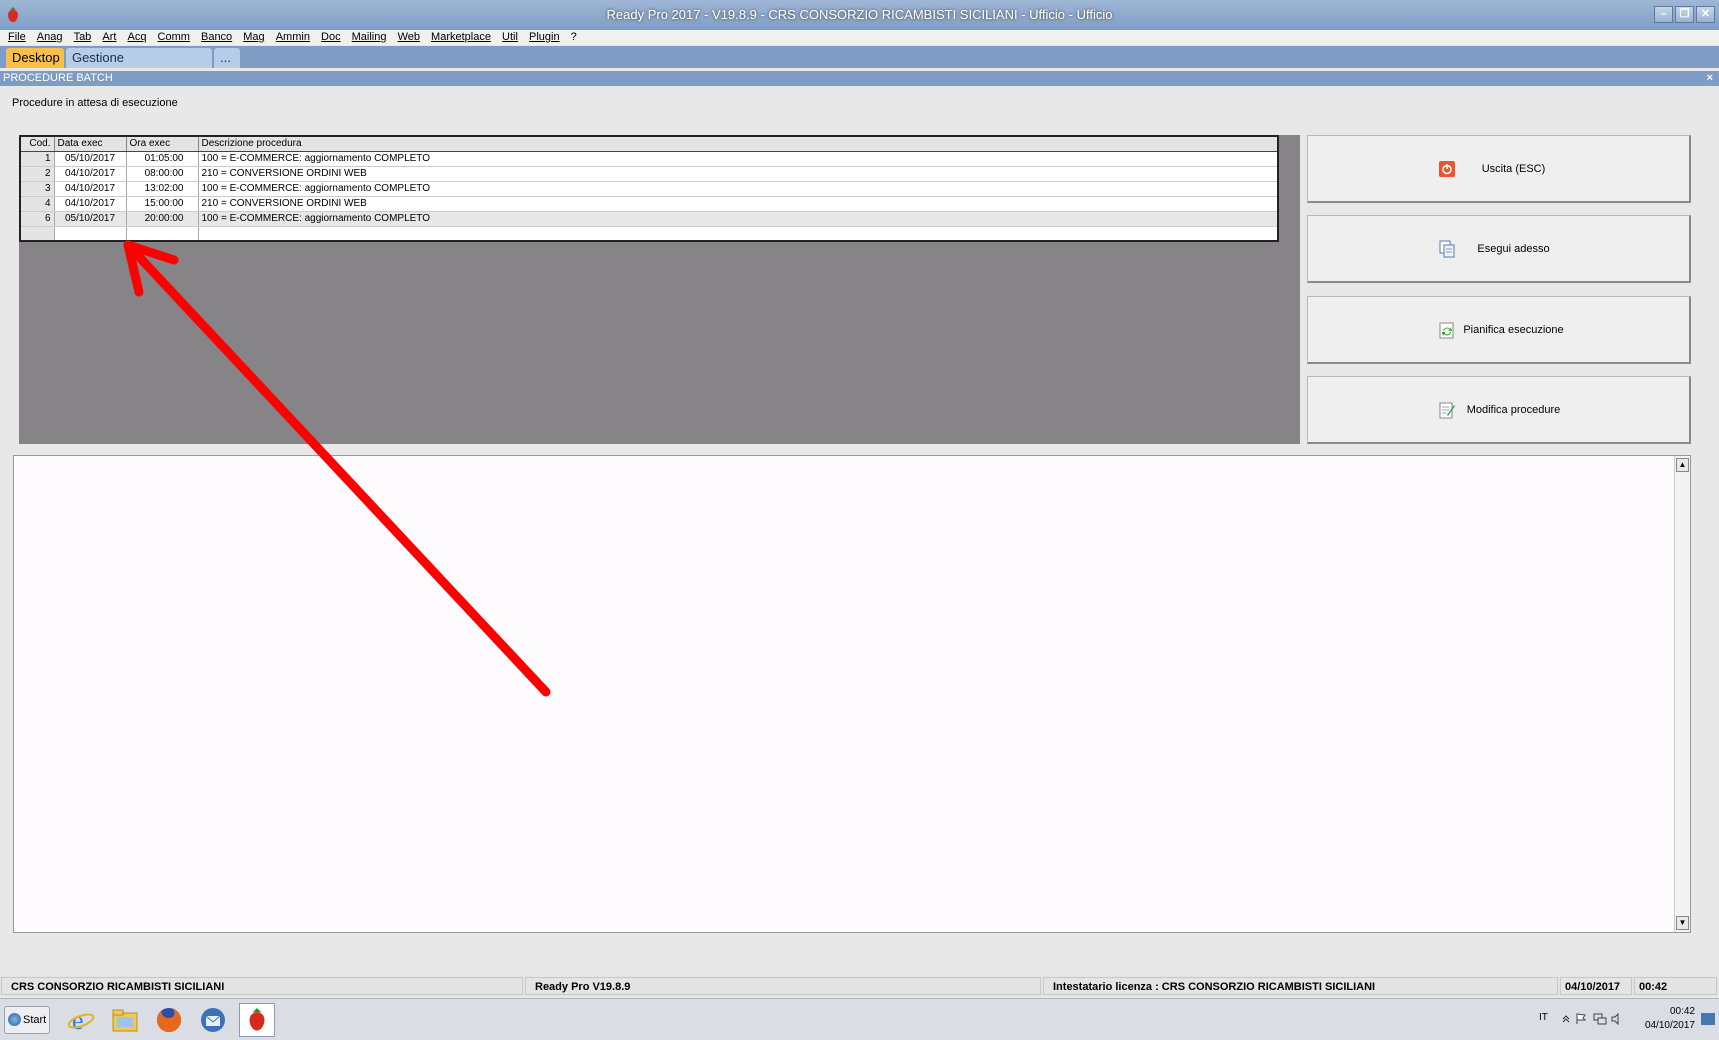 Image resolution: width=1719 pixels, height=1040 pixels. I want to click on network-icon, so click(1600, 1019).